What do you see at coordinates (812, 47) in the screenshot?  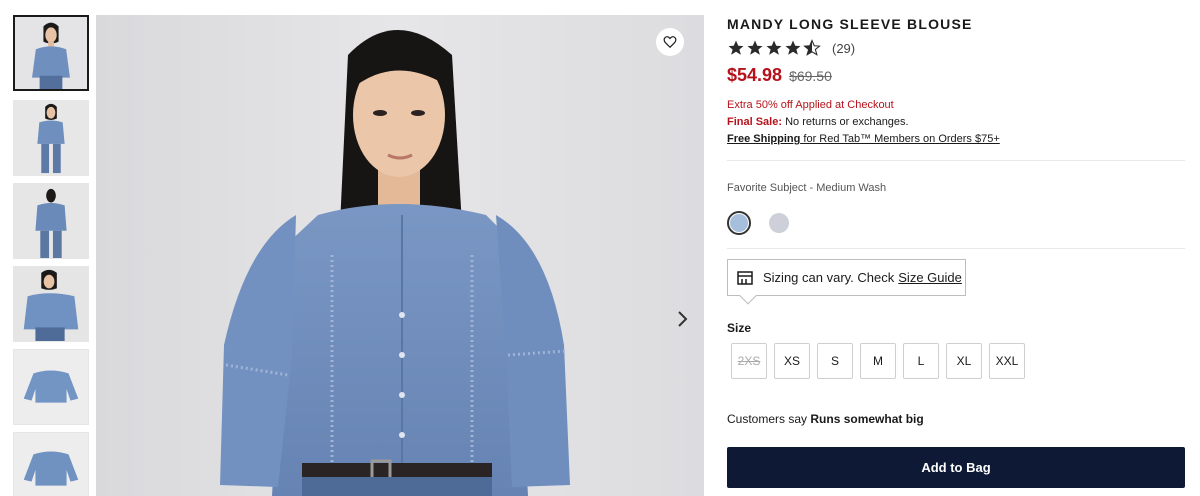 I see `star-half-icon` at bounding box center [812, 47].